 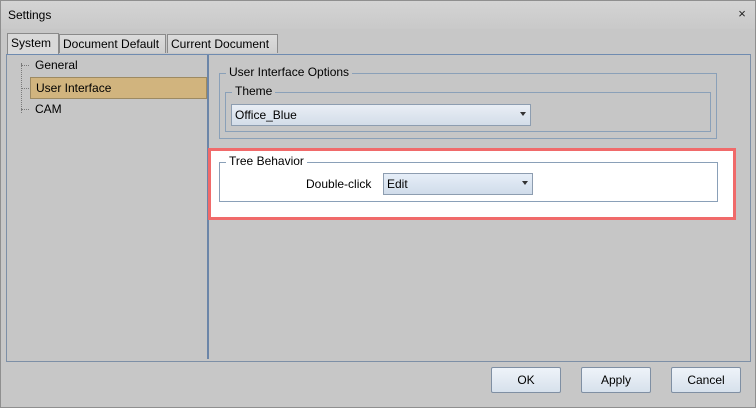 I want to click on title-bar: Settings ×, so click(x=378, y=15).